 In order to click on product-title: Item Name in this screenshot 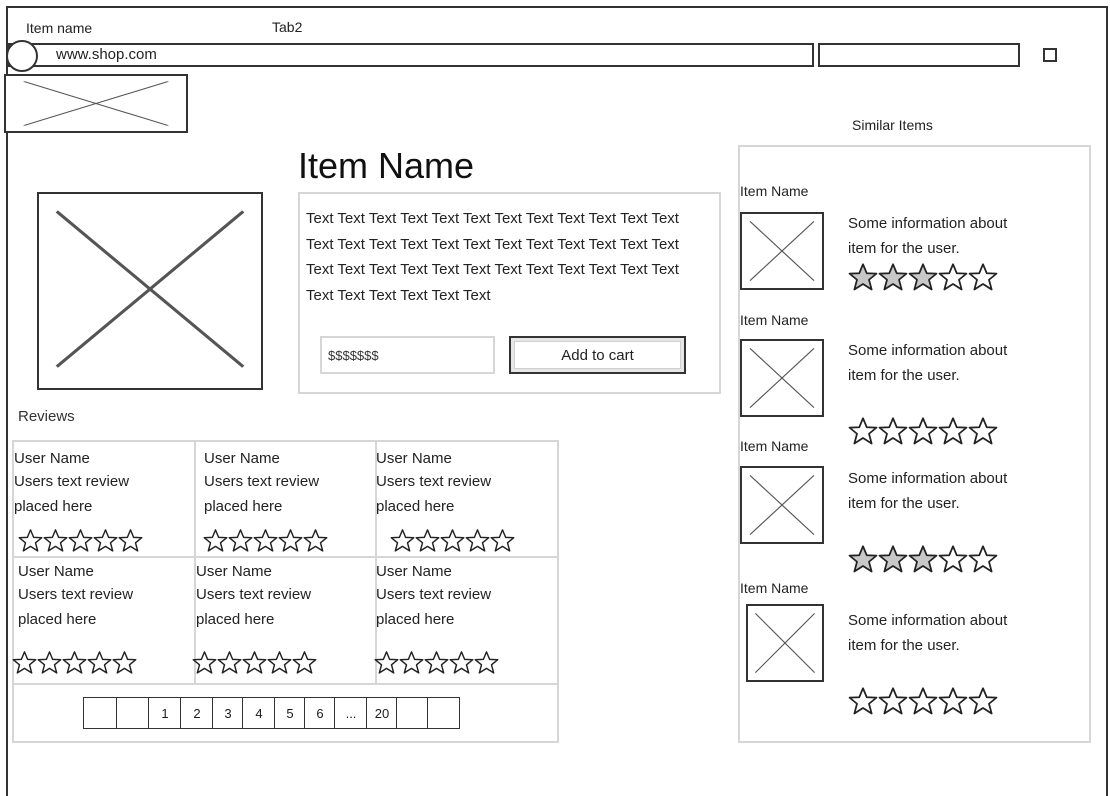, I will do `click(386, 165)`.